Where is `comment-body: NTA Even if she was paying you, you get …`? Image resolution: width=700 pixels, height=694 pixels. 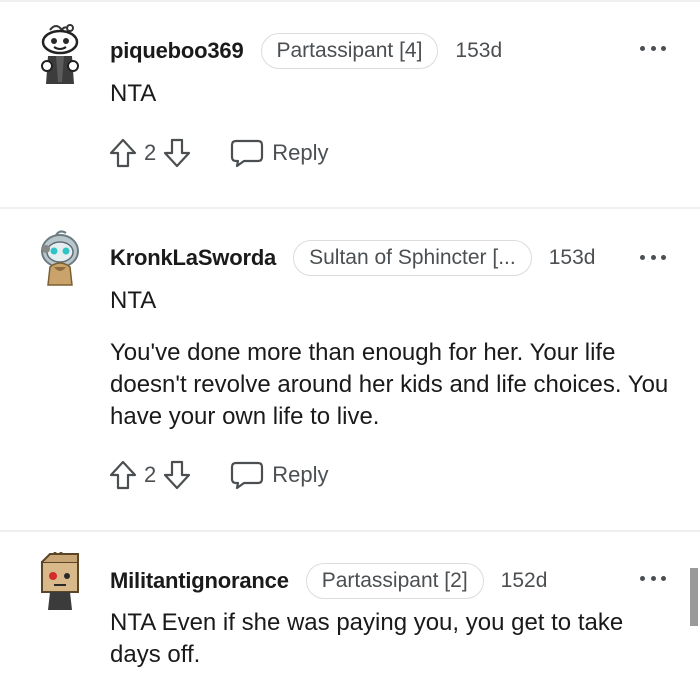
comment-body: NTA Even if she was paying you, you get … is located at coordinates (380, 649).